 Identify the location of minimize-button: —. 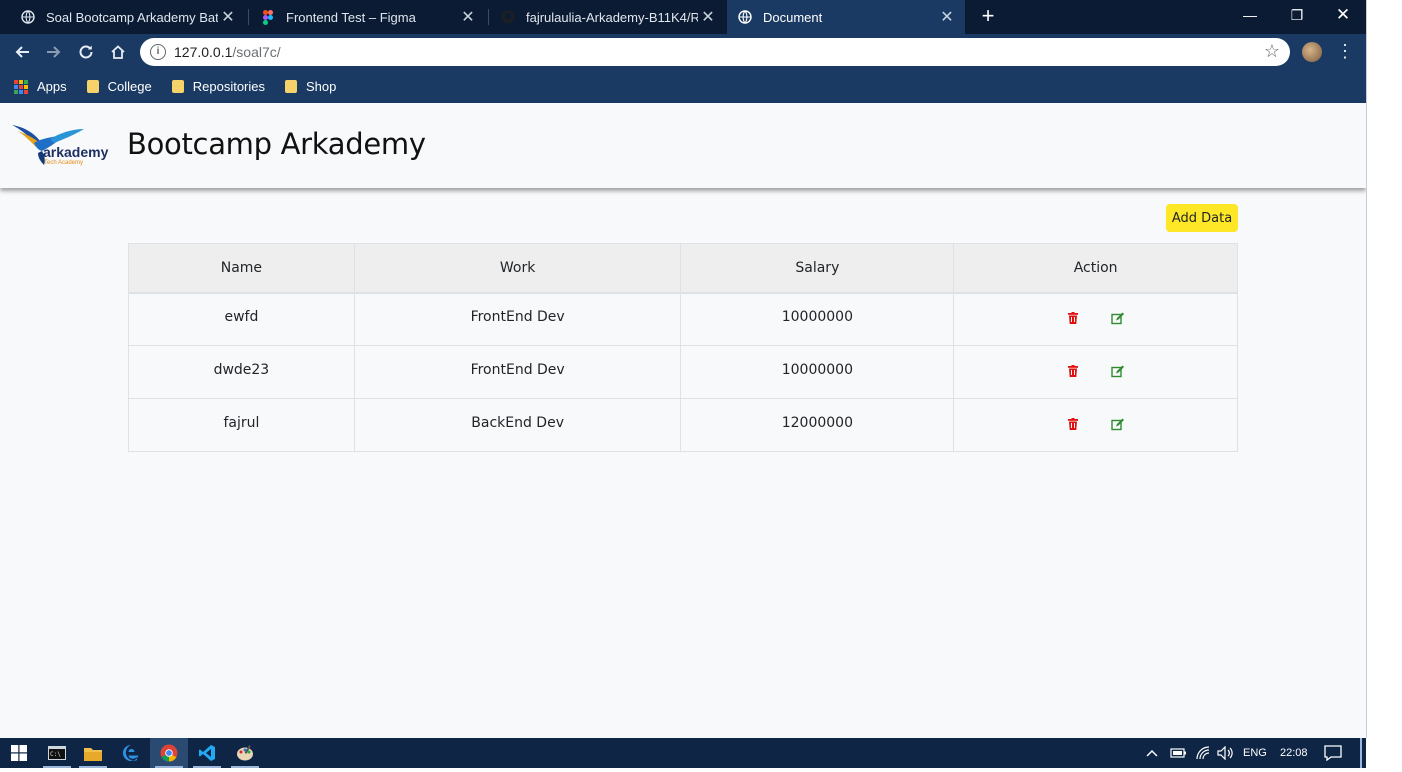
(1250, 16).